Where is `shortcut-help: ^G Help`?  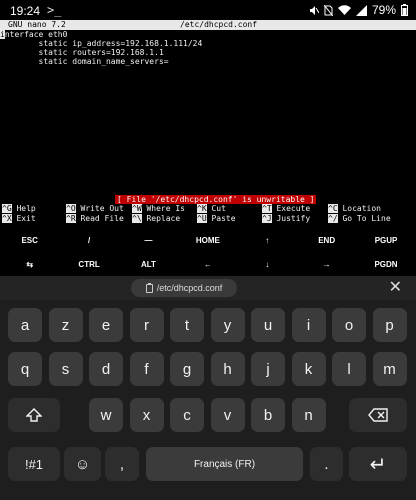
shortcut-help: ^G Help is located at coordinates (19, 208).